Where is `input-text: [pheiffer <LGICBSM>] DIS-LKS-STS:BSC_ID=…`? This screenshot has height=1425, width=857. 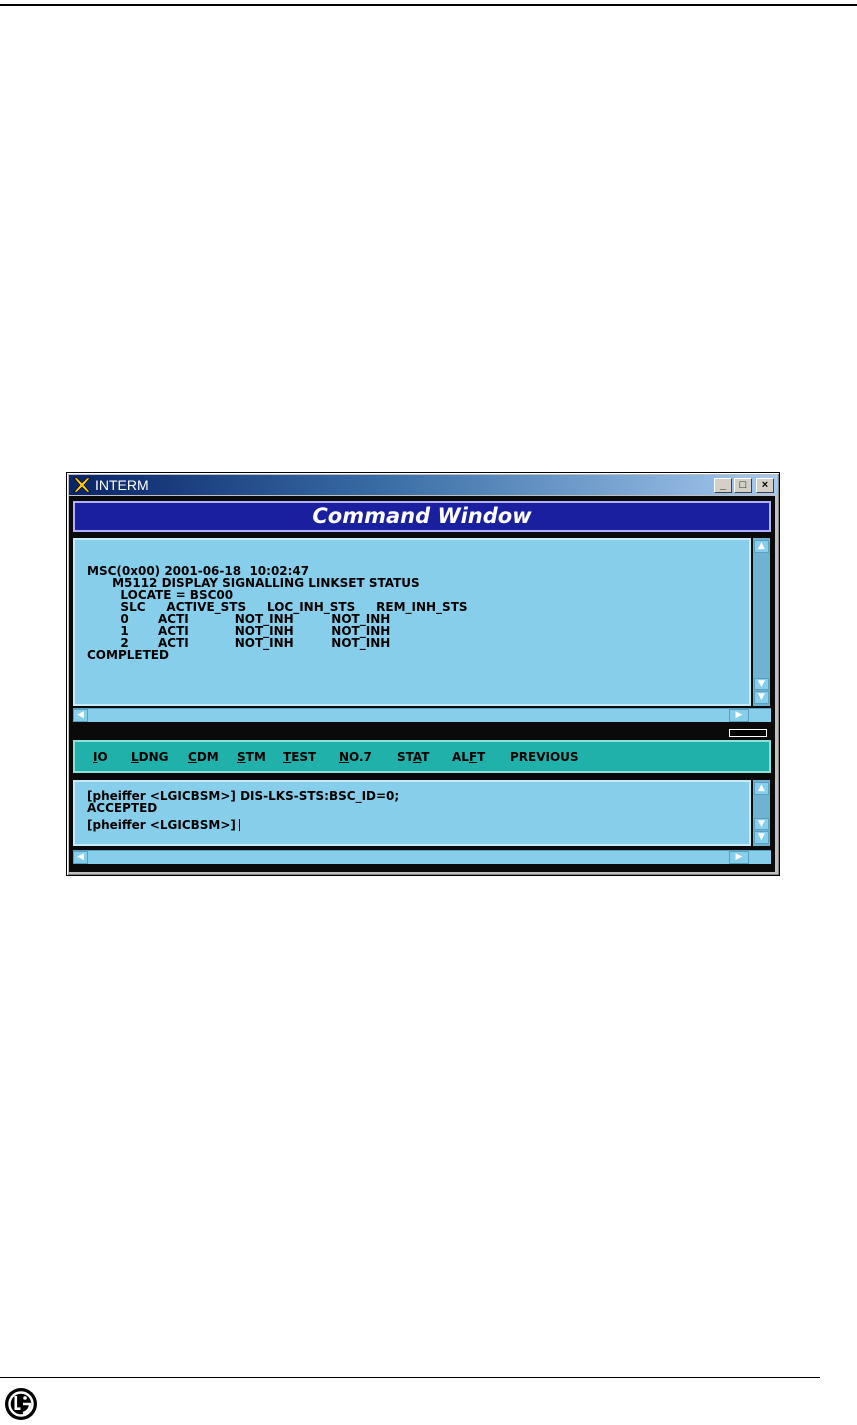 input-text: [pheiffer <LGICBSM>] DIS-LKS-STS:BSC_ID=… is located at coordinates (243, 811).